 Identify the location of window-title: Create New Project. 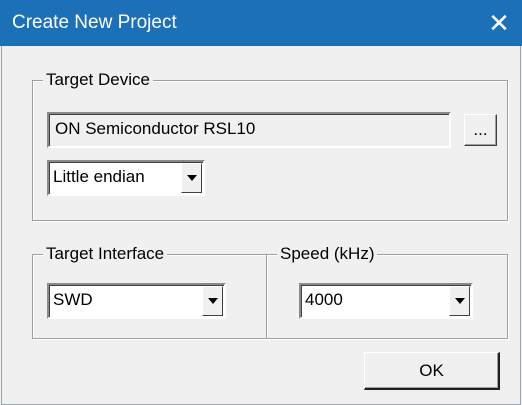
(94, 22).